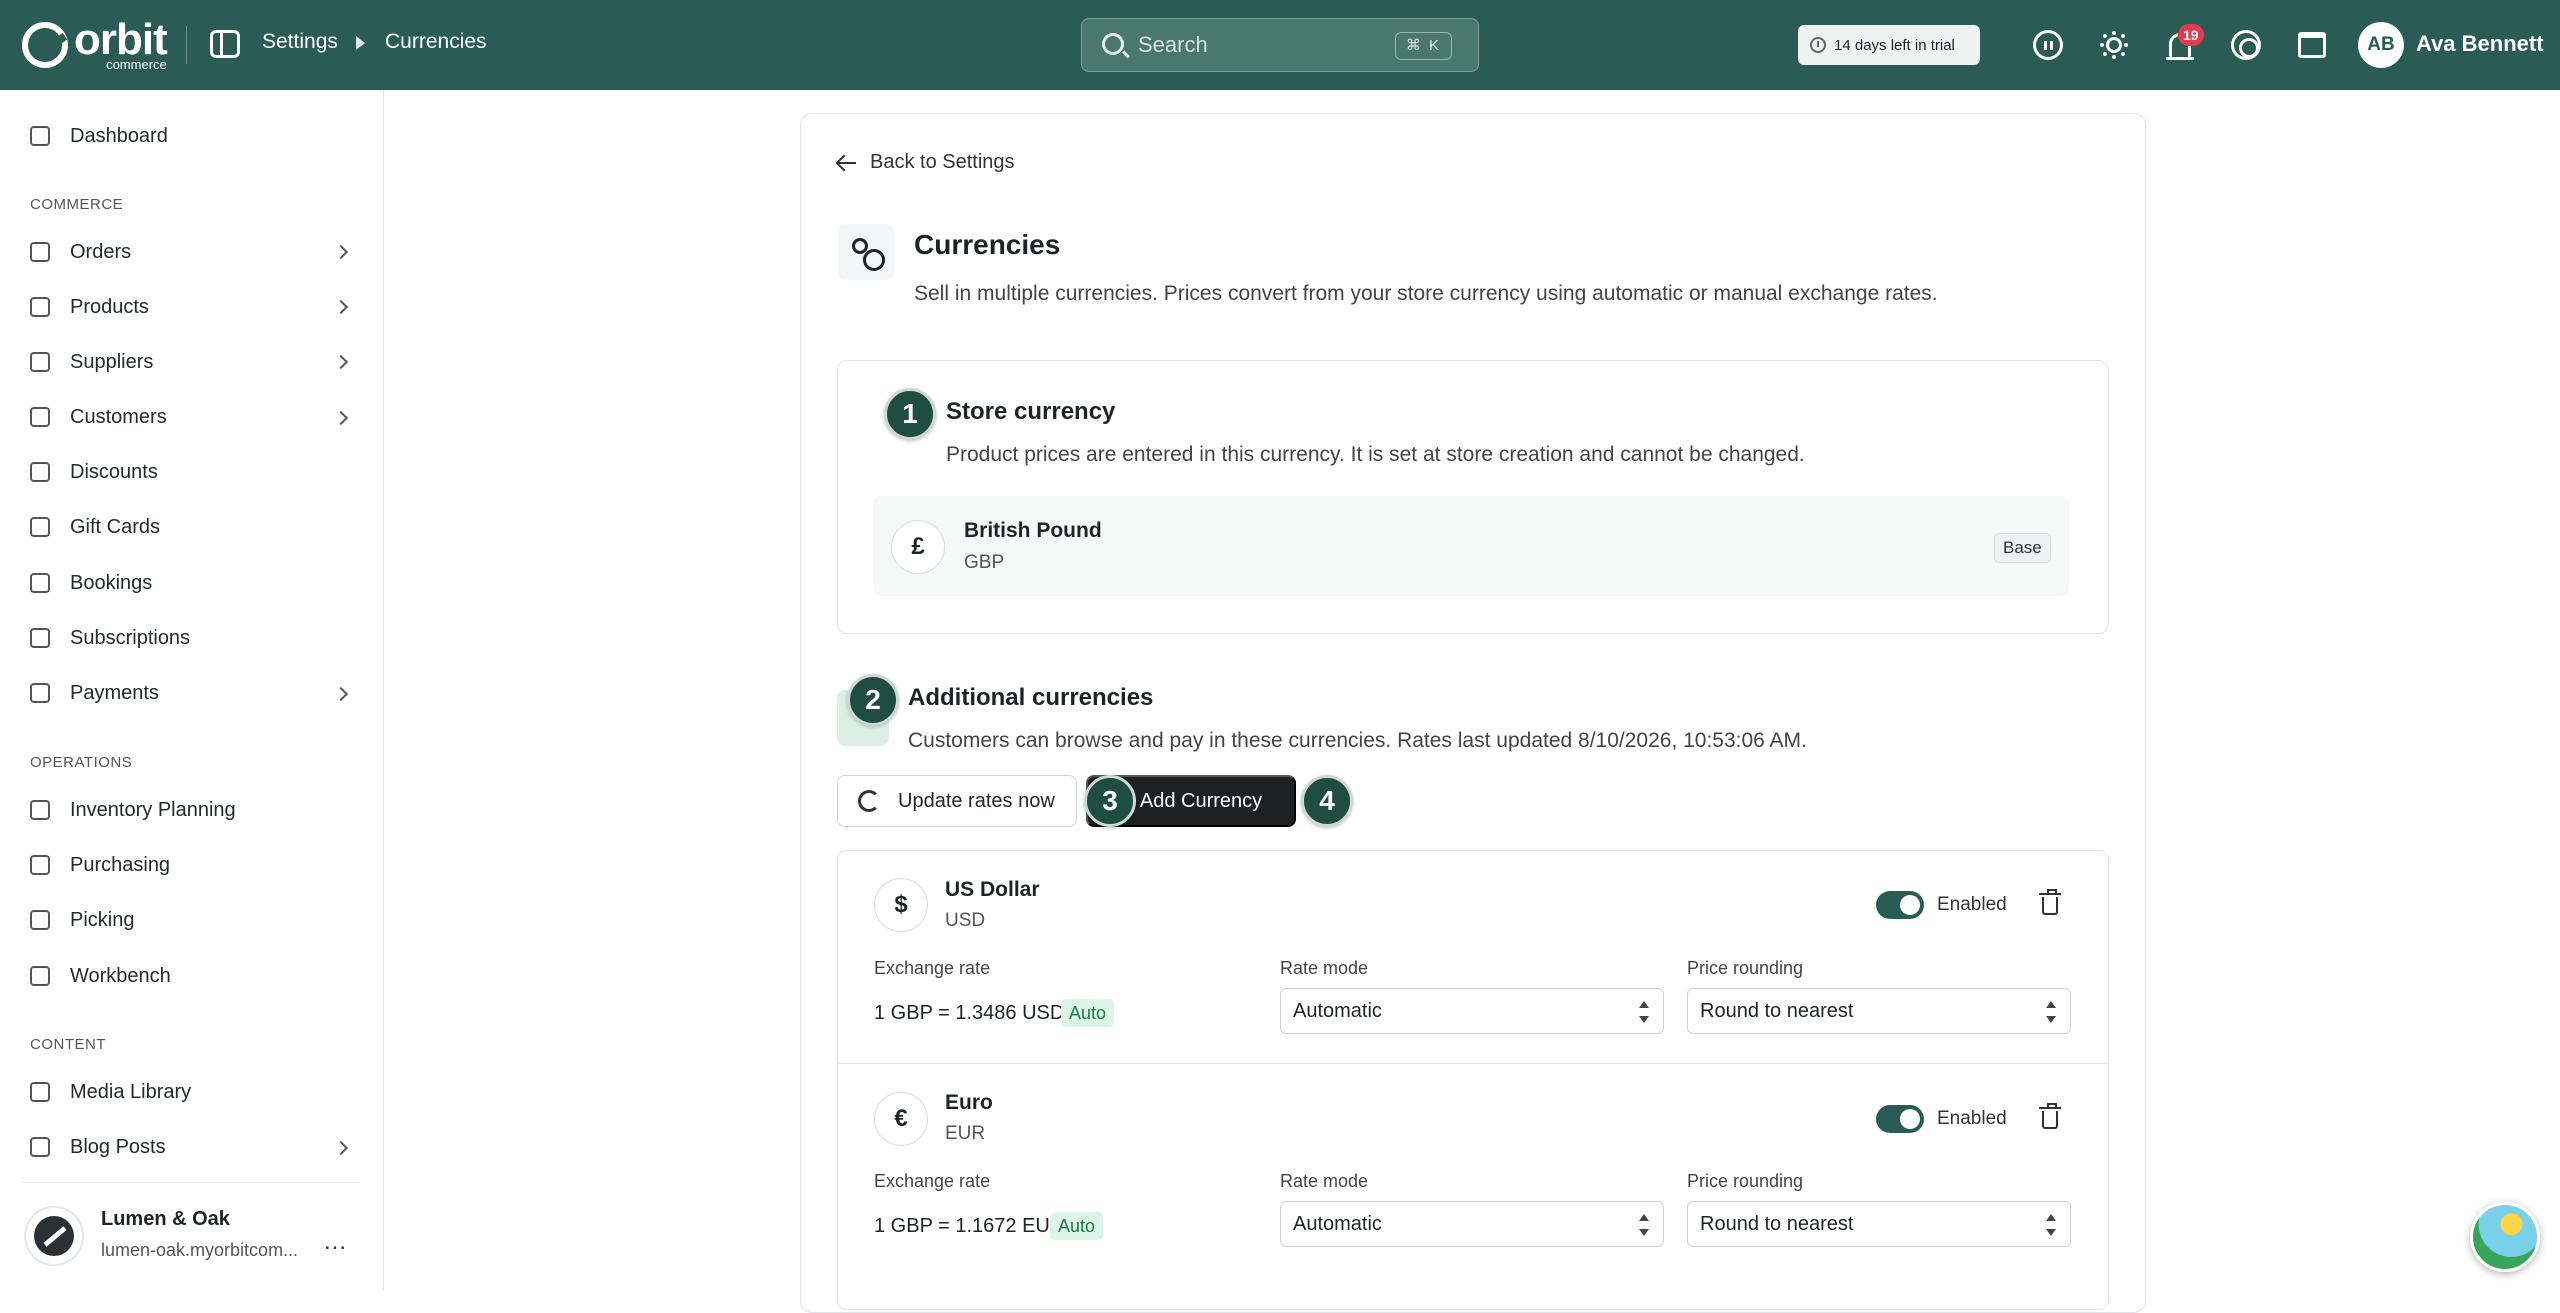  Describe the element at coordinates (2048, 45) in the screenshot. I see `pause-button` at that location.